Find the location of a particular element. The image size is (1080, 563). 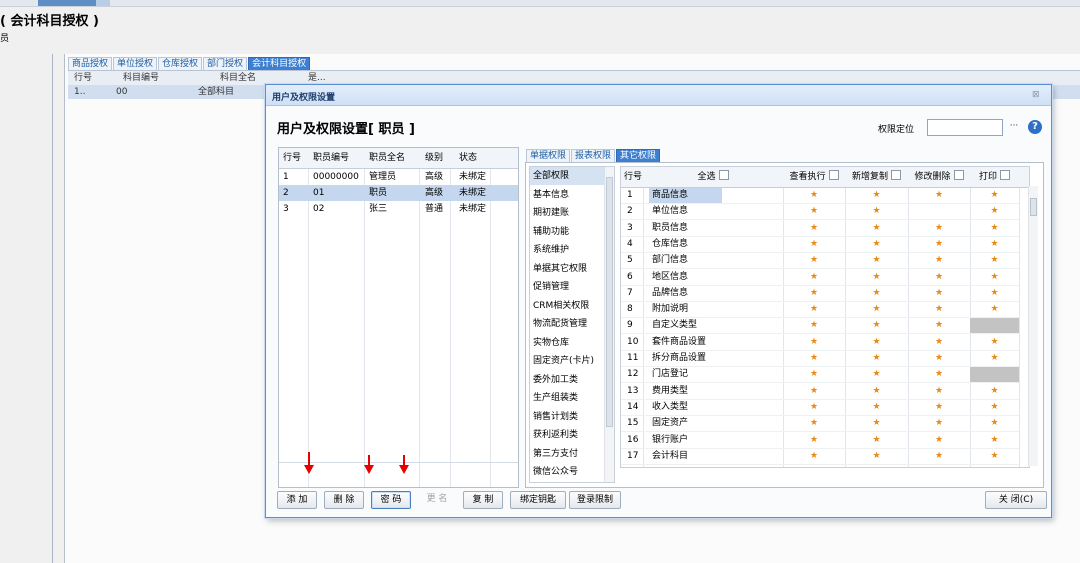

print-all-checkbox is located at coordinates (1005, 175).